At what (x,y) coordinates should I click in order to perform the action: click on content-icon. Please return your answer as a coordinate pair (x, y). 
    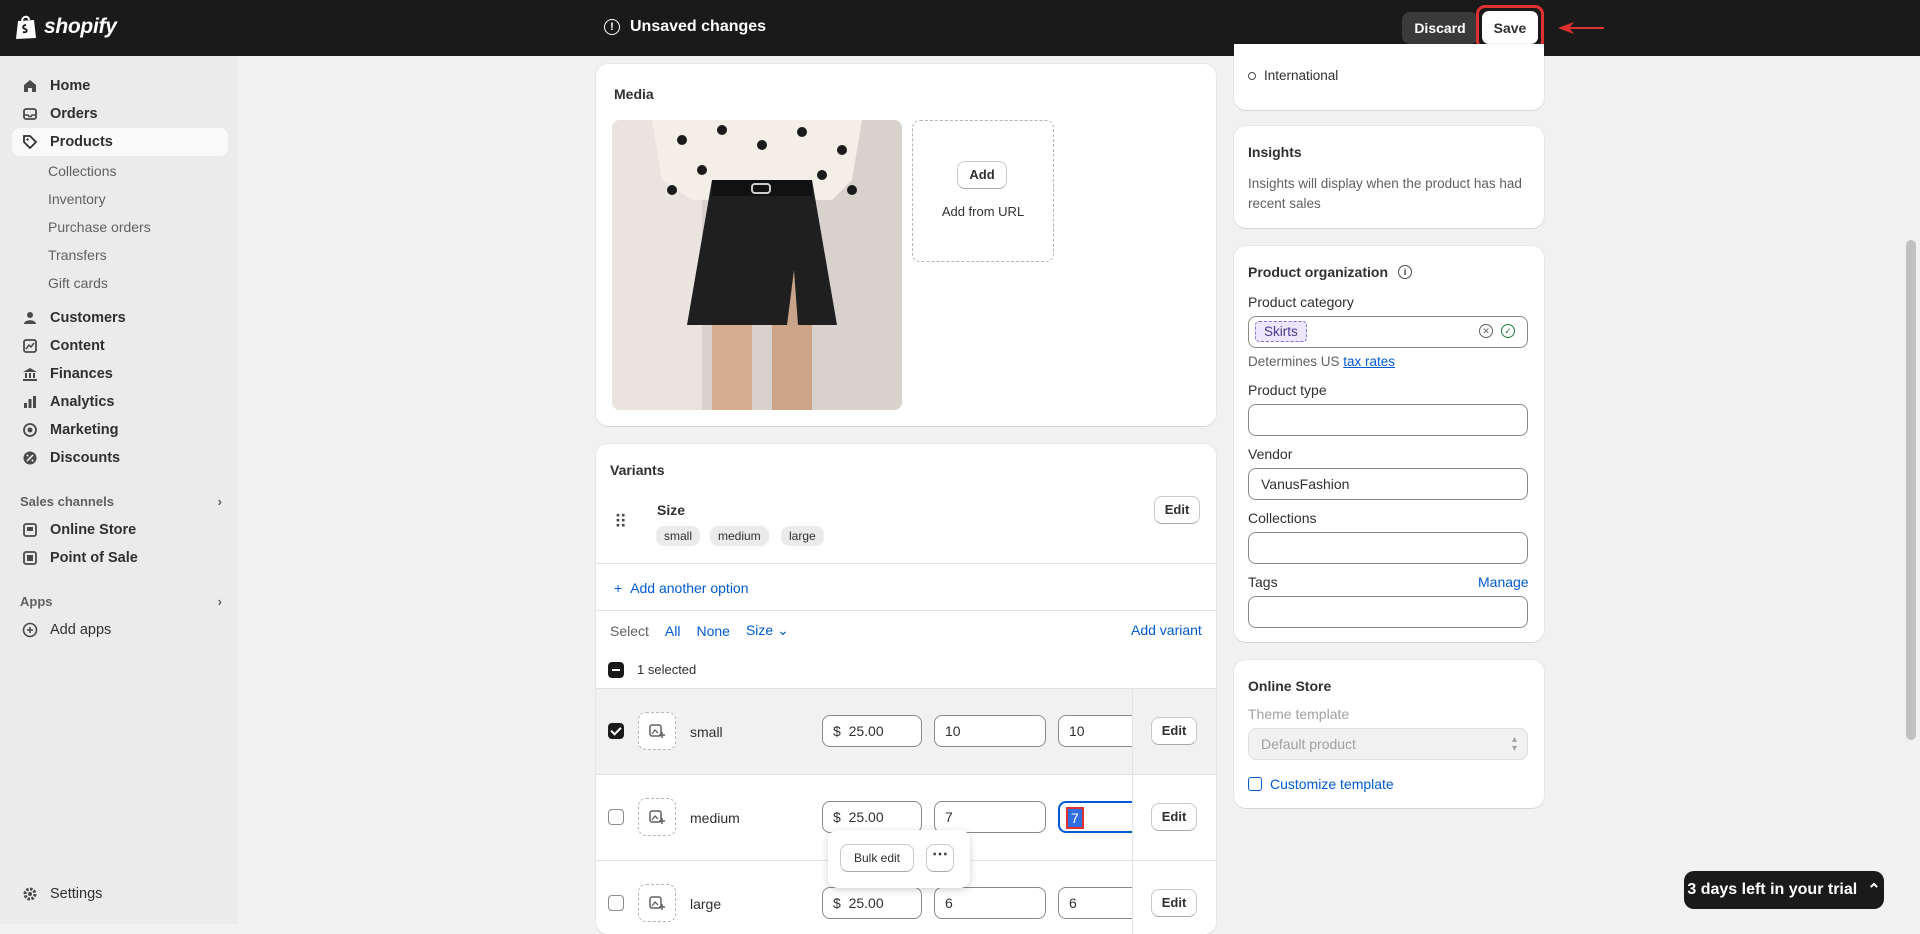
    Looking at the image, I should click on (30, 346).